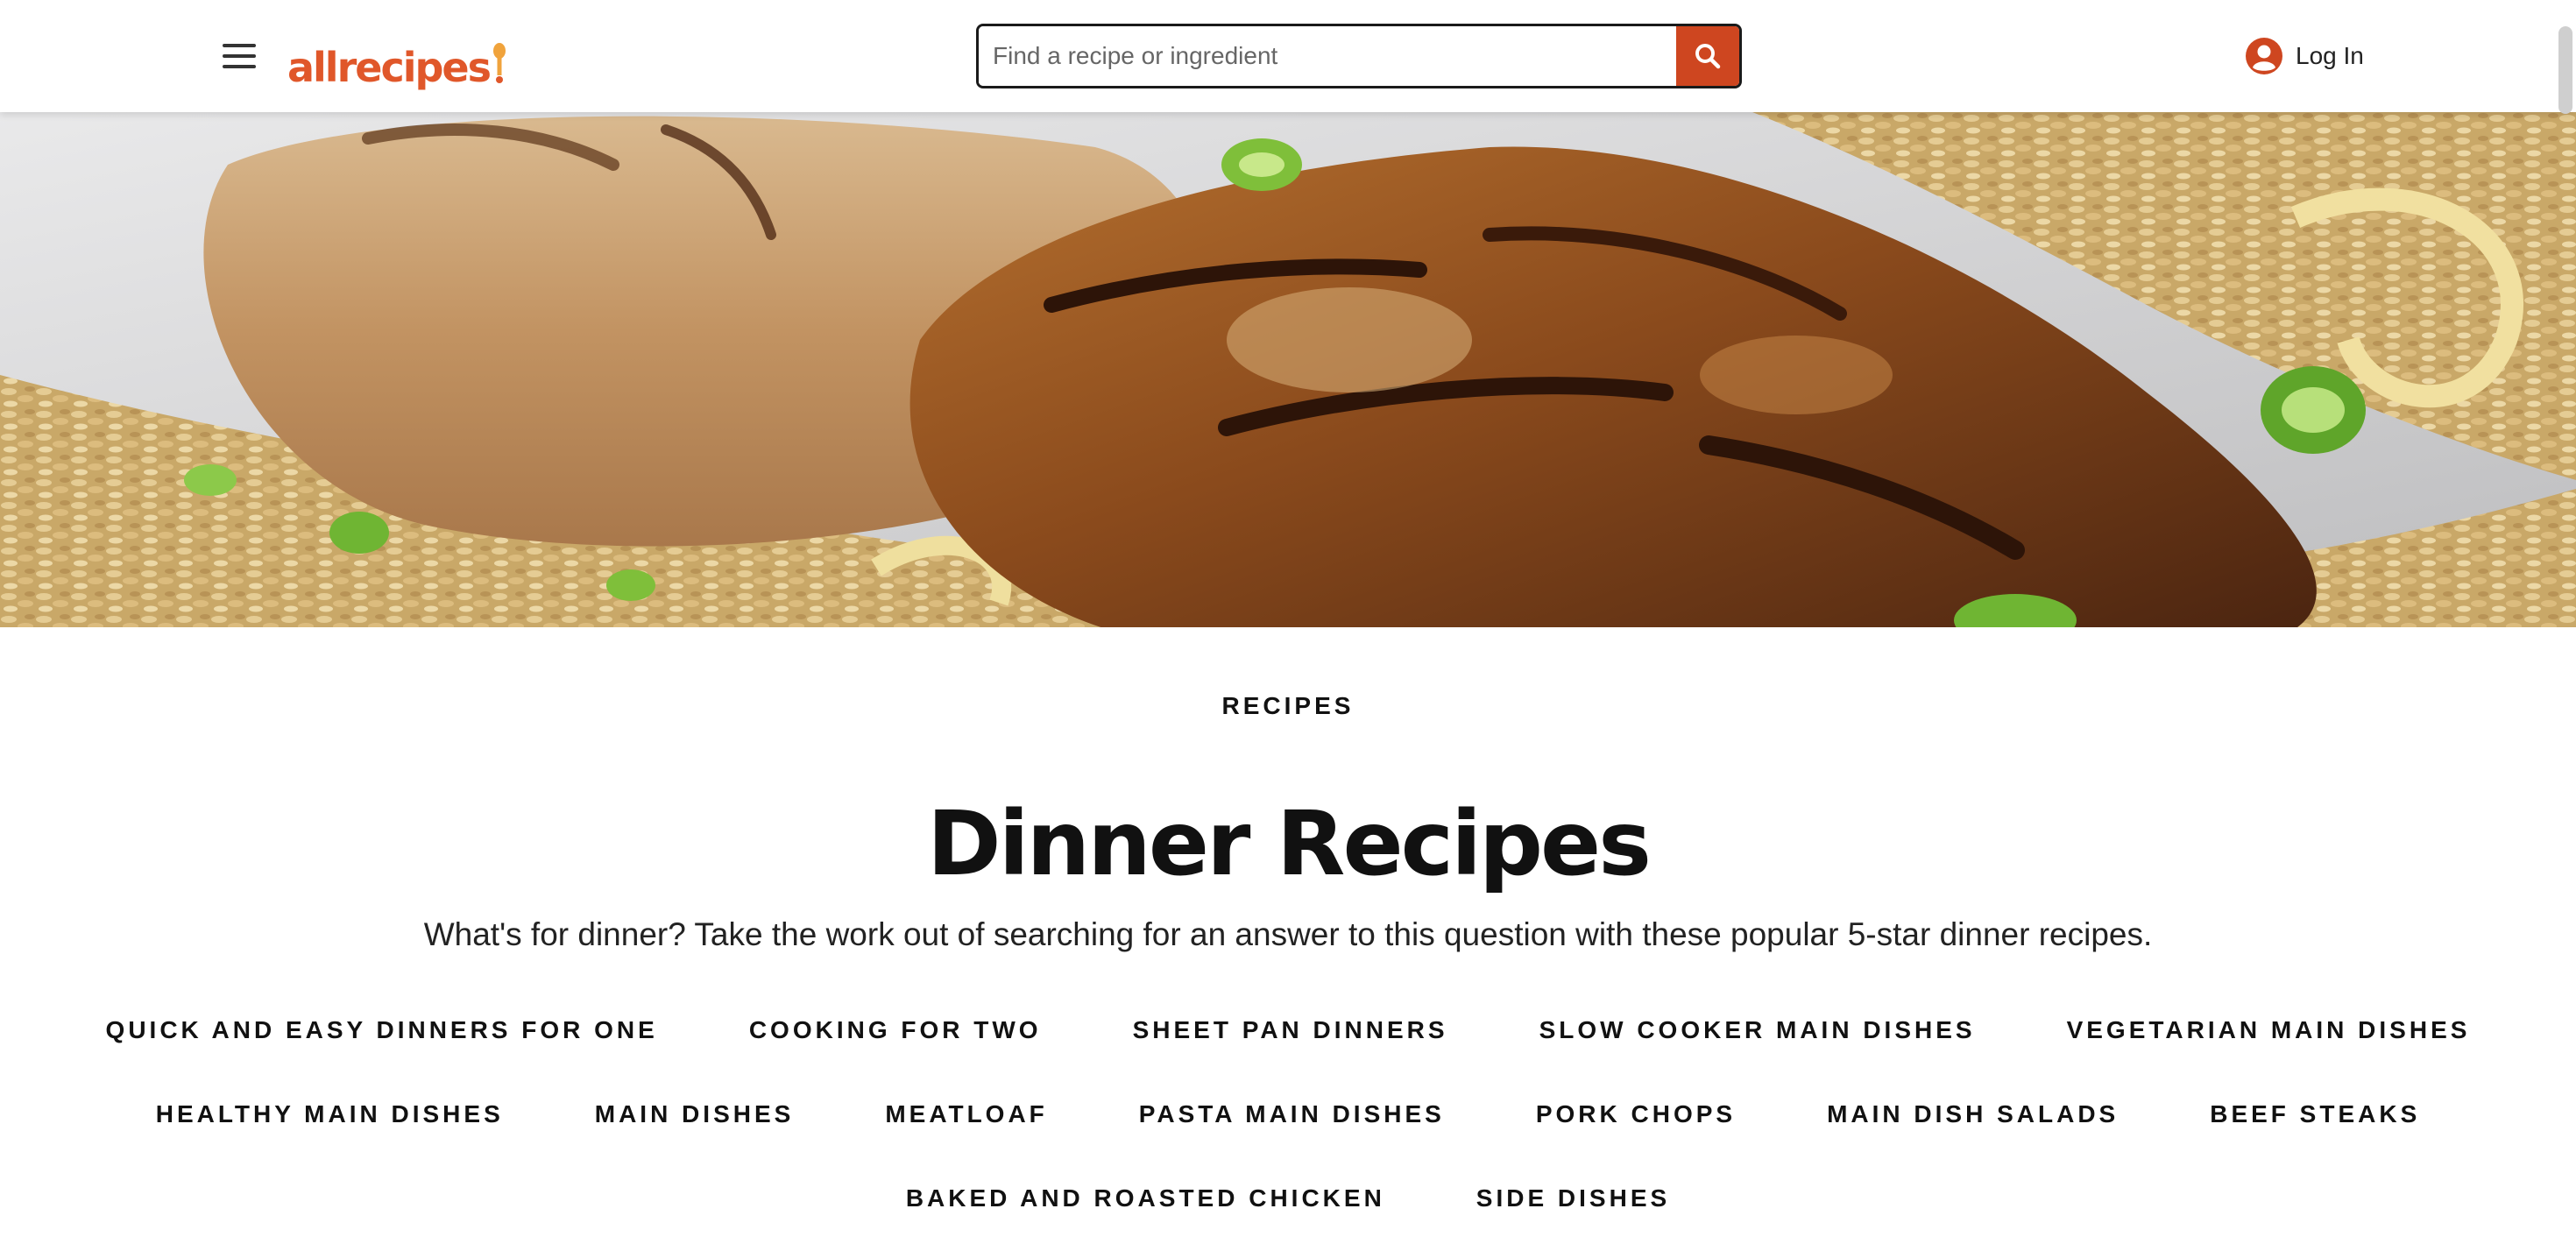 This screenshot has height=1244, width=2576. What do you see at coordinates (2315, 1114) in the screenshot?
I see `taxonomy-link-beef-steaks: BEEF STEAKS` at bounding box center [2315, 1114].